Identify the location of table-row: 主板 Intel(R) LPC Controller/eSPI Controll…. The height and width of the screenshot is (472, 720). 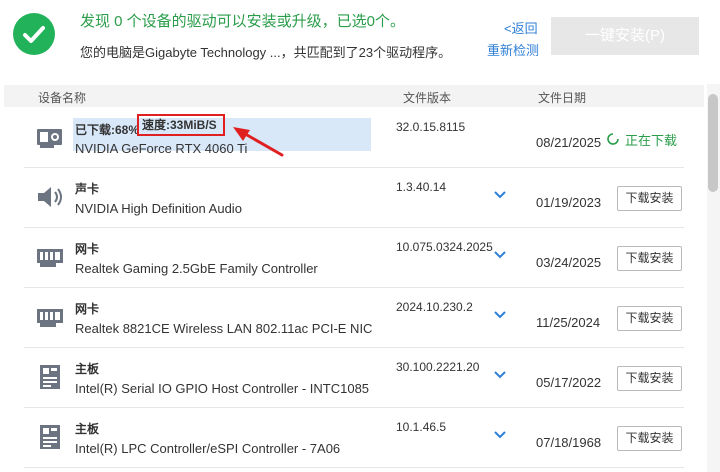
(354, 438).